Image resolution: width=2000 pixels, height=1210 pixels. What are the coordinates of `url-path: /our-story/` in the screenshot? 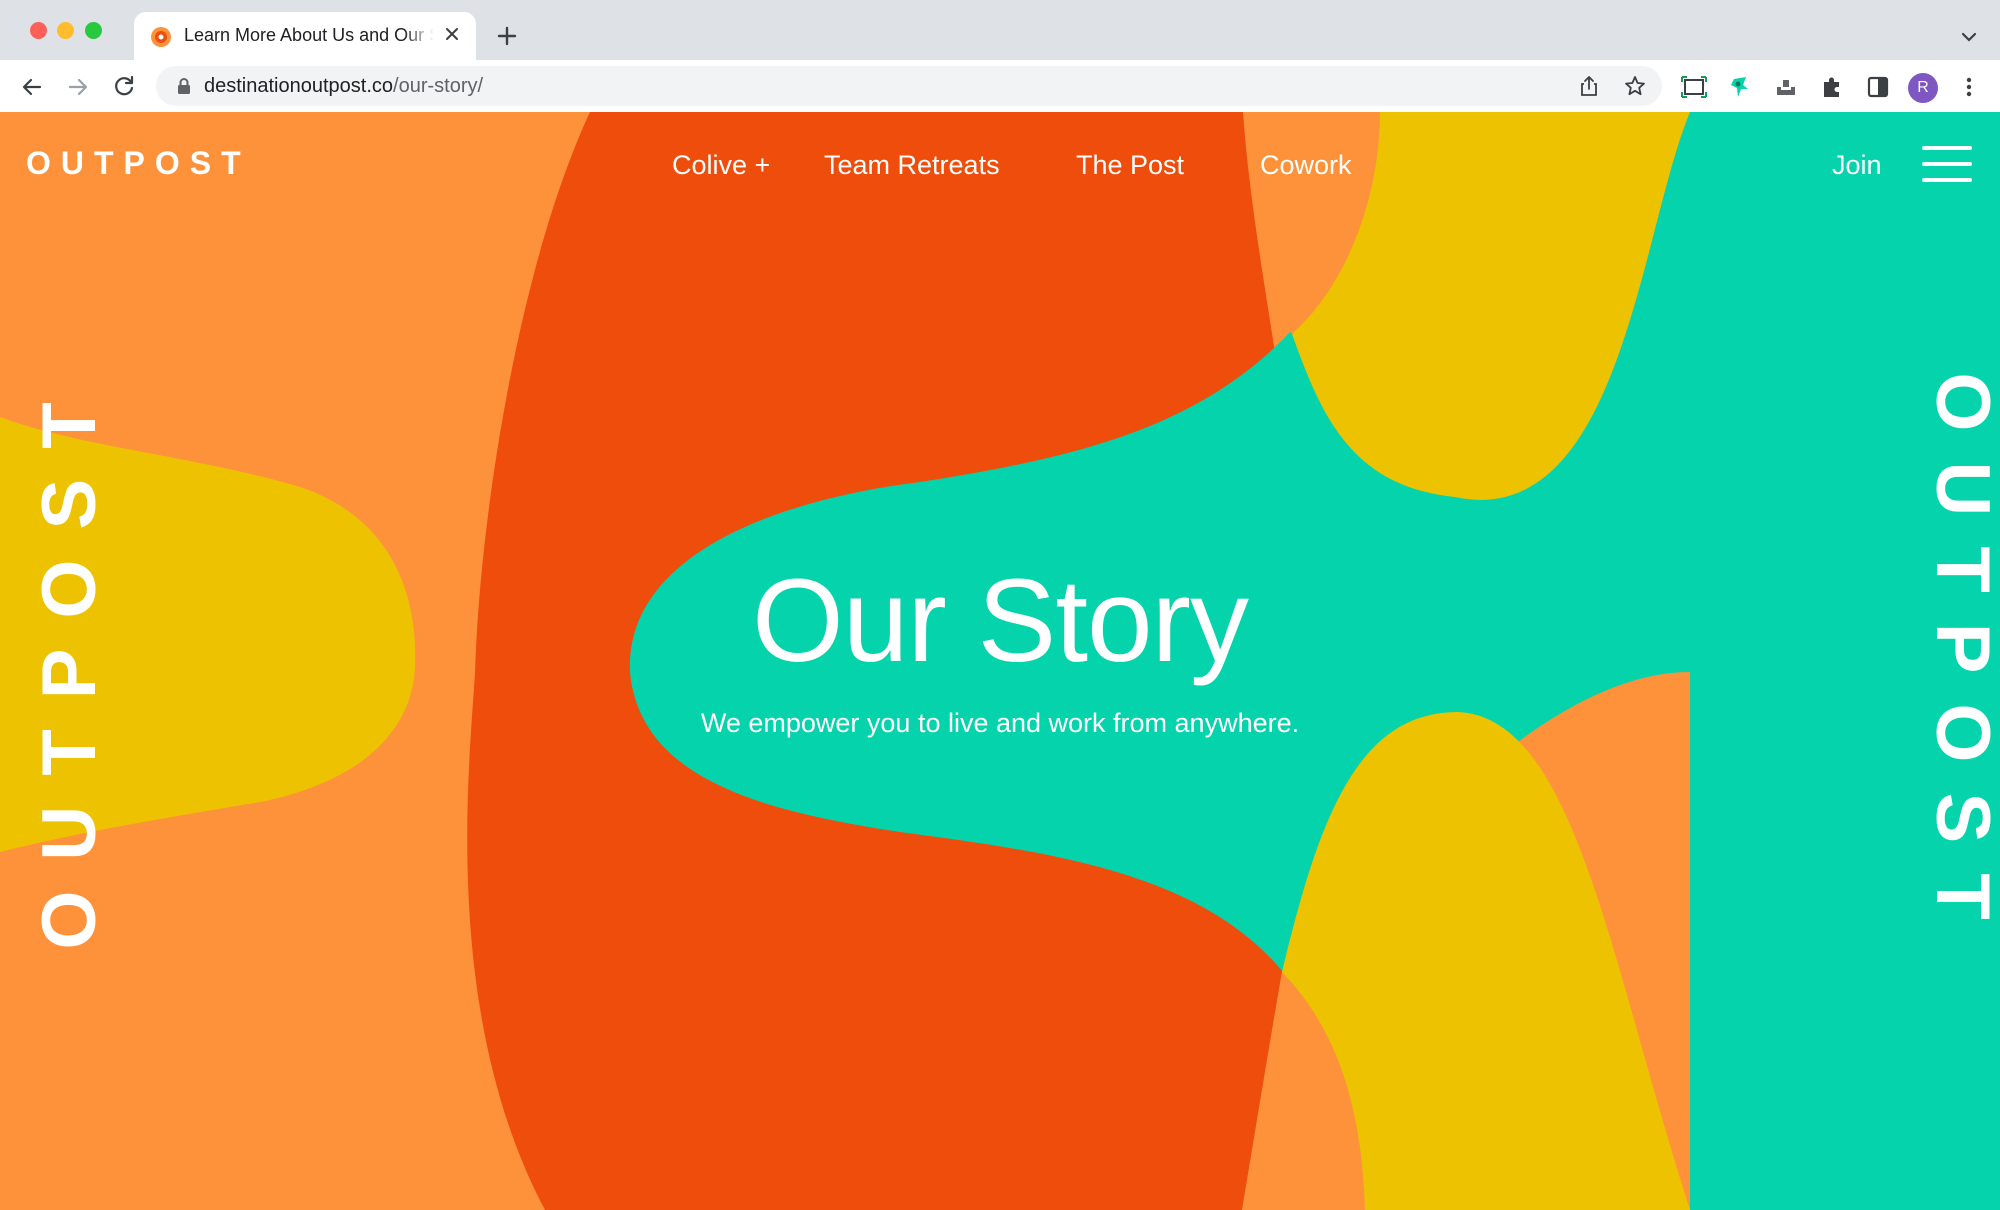 It's located at (438, 86).